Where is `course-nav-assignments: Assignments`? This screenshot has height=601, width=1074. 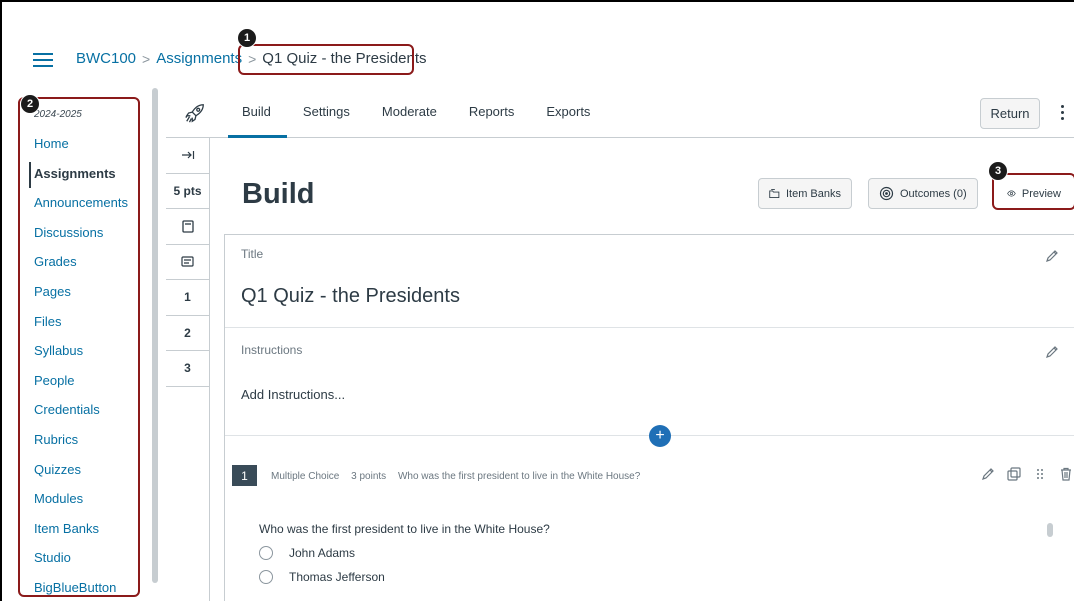 course-nav-assignments: Assignments is located at coordinates (81, 181).